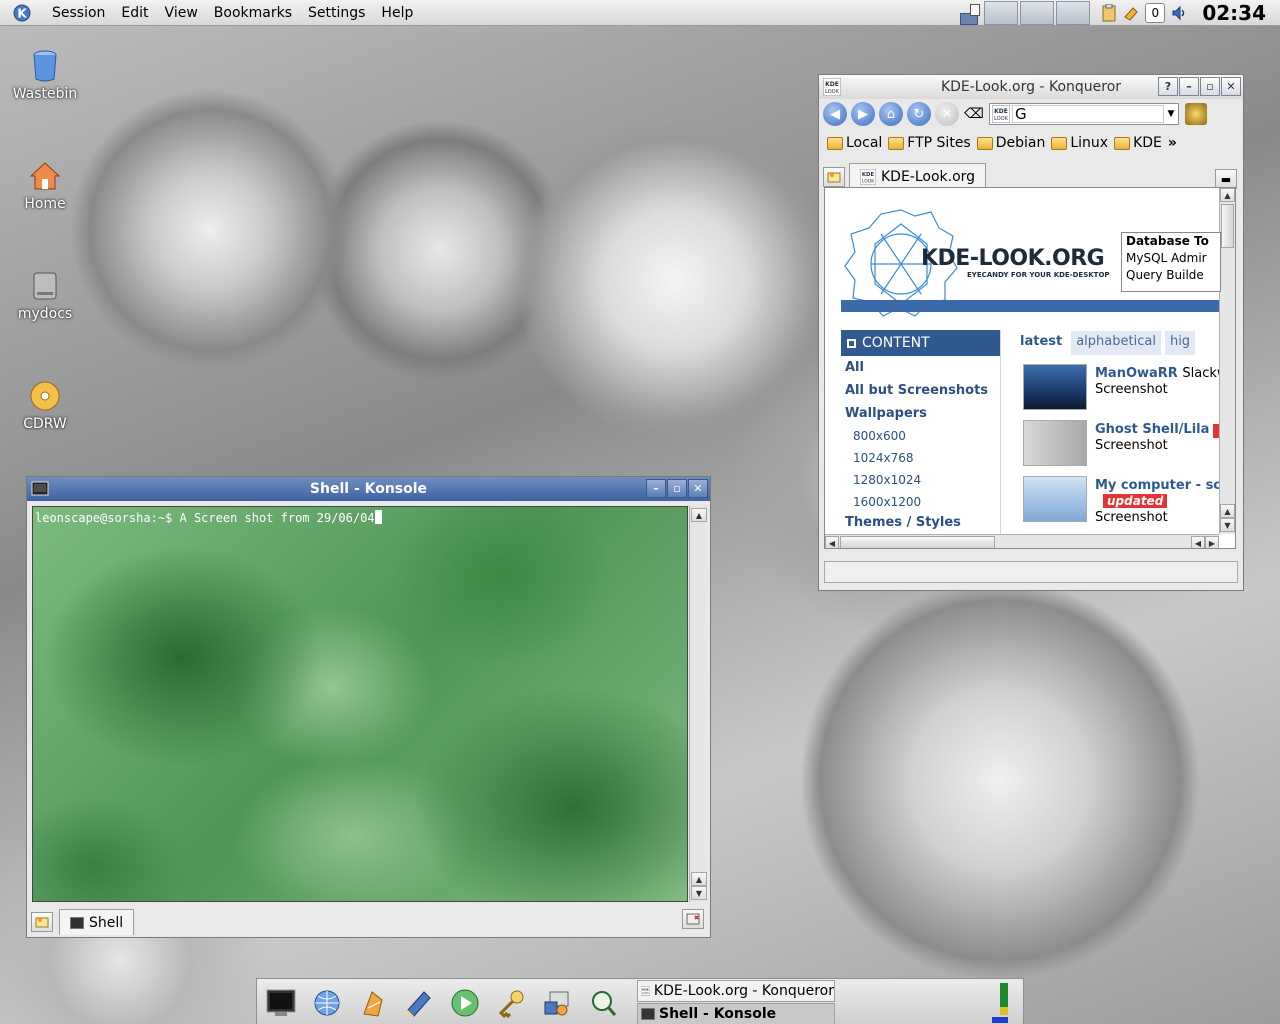 The image size is (1280, 1024). What do you see at coordinates (947, 114) in the screenshot?
I see `stop-button: ✕` at bounding box center [947, 114].